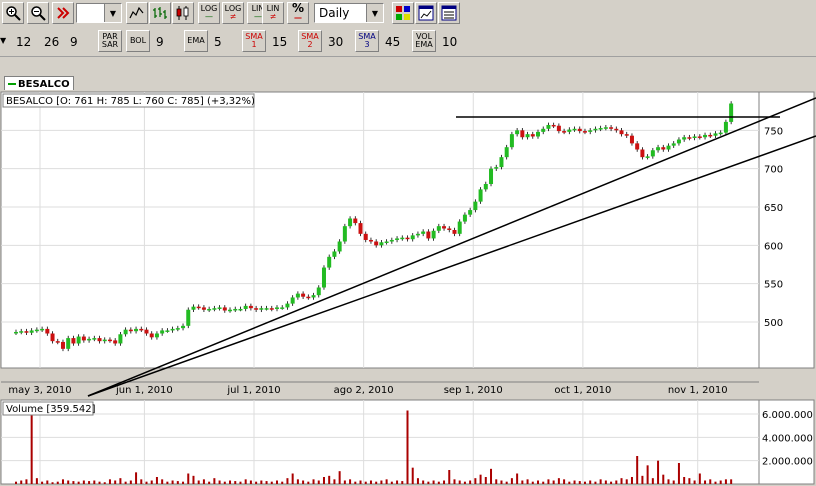 The image size is (816, 486). Describe the element at coordinates (63, 13) in the screenshot. I see `scroll-forward-icon` at that location.